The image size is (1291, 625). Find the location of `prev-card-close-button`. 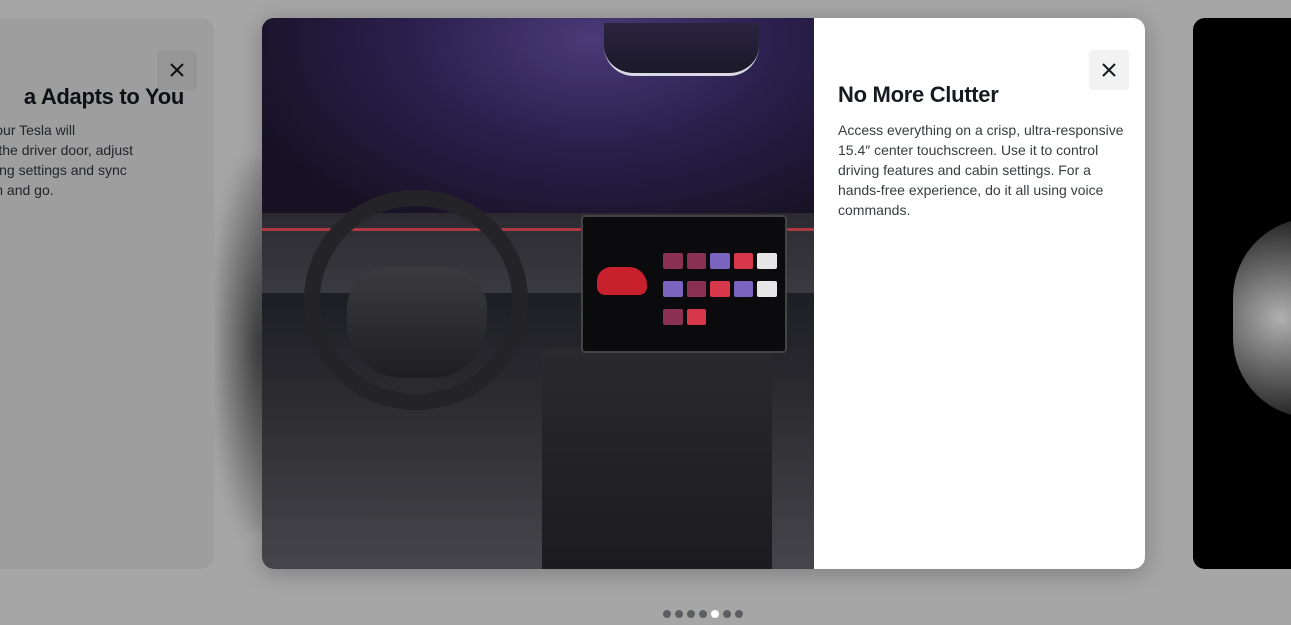

prev-card-close-button is located at coordinates (177, 70).